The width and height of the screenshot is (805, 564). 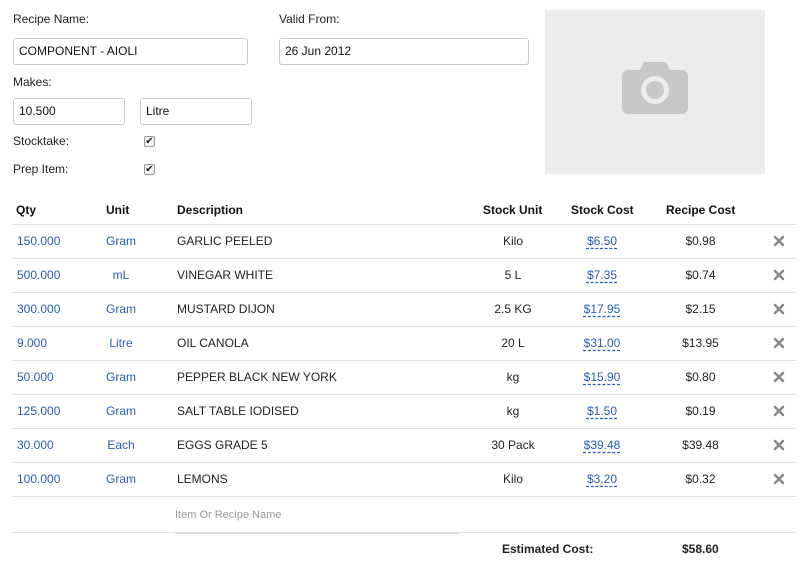 What do you see at coordinates (404, 51) in the screenshot?
I see `valid-from-input: 26 Jun 2012` at bounding box center [404, 51].